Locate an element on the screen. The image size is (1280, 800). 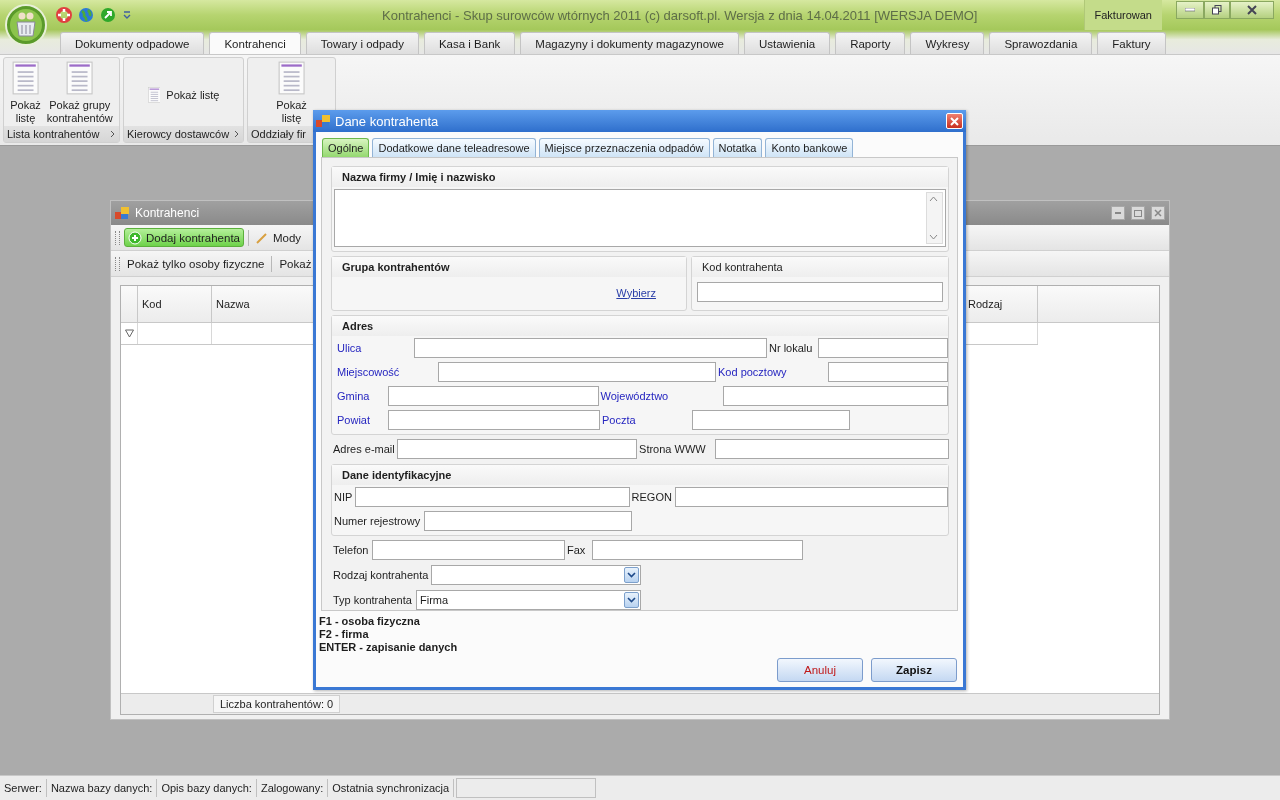
ribbon-tab: Sprawozdania is located at coordinates (1041, 43).